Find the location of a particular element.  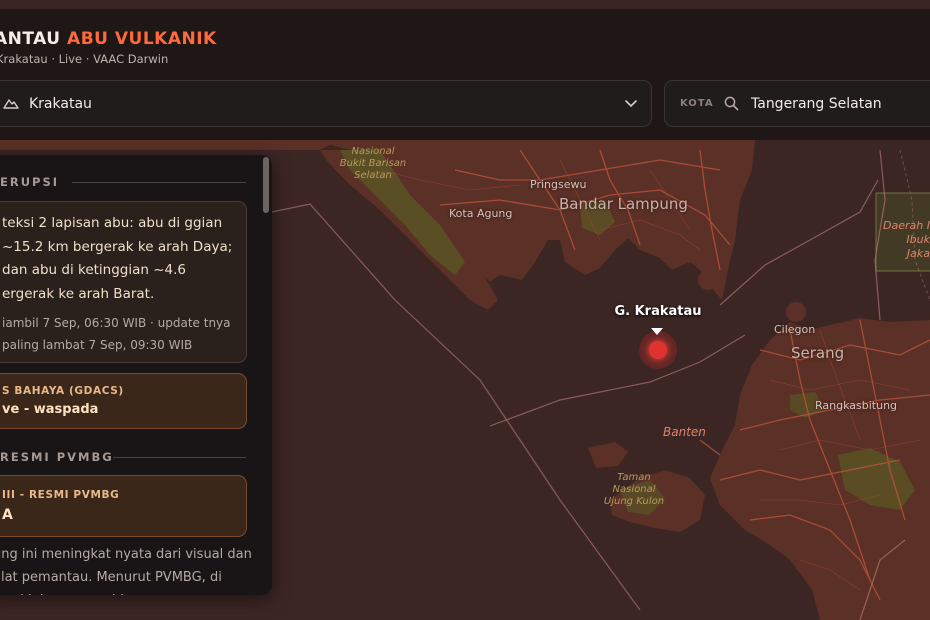

panel-scrollbar is located at coordinates (266, 185).